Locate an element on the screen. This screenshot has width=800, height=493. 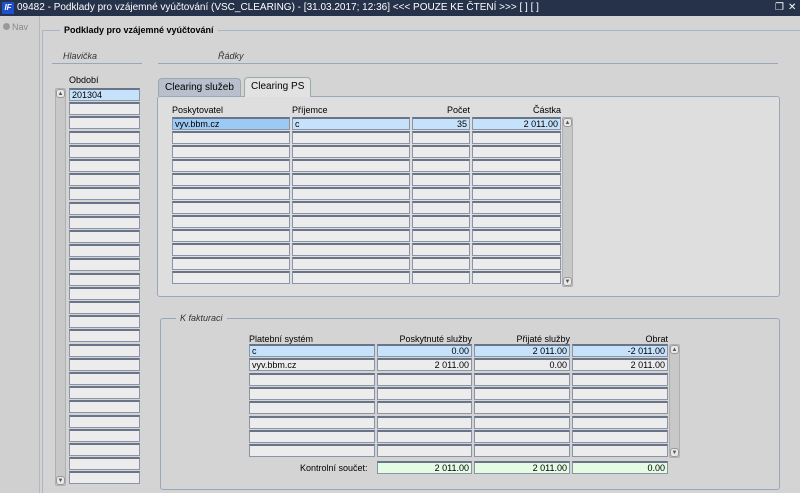
nav-radio-icon is located at coordinates (6, 26).